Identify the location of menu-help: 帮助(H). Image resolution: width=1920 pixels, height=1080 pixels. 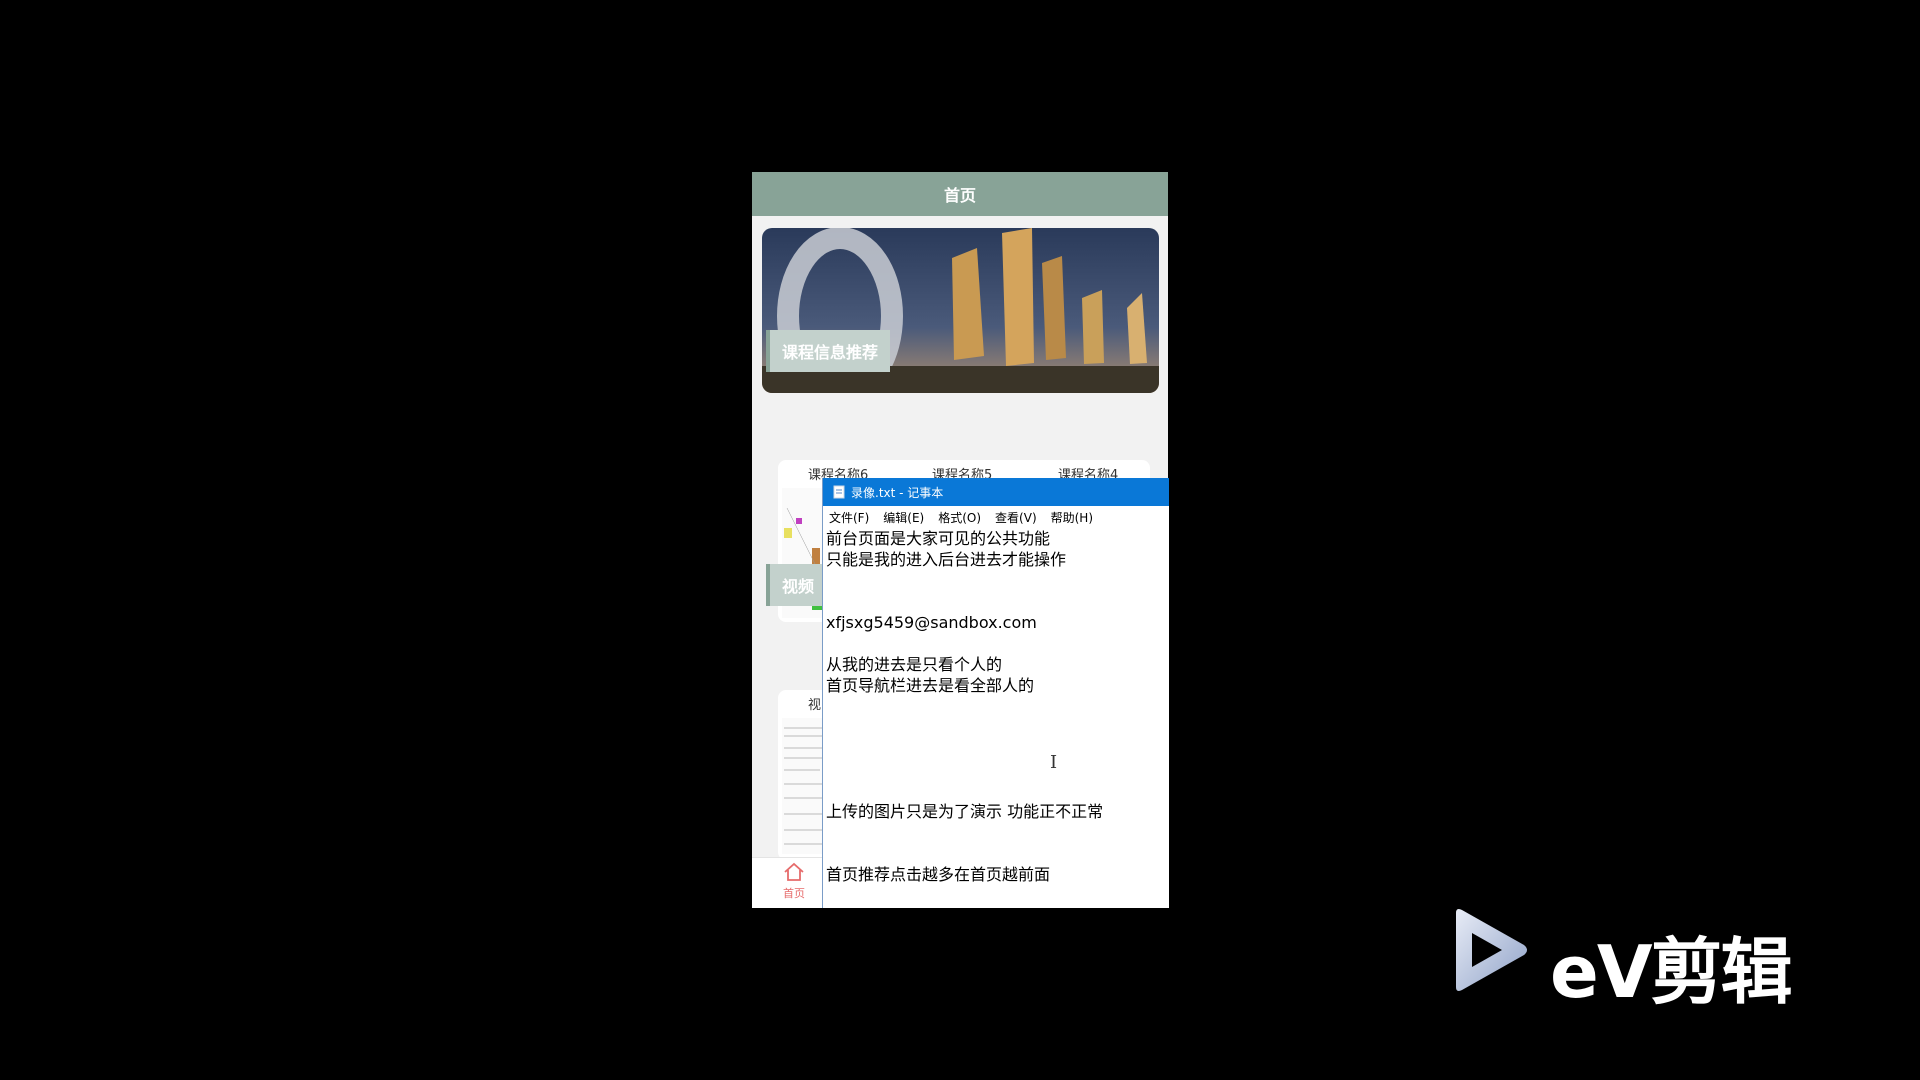
(1072, 517).